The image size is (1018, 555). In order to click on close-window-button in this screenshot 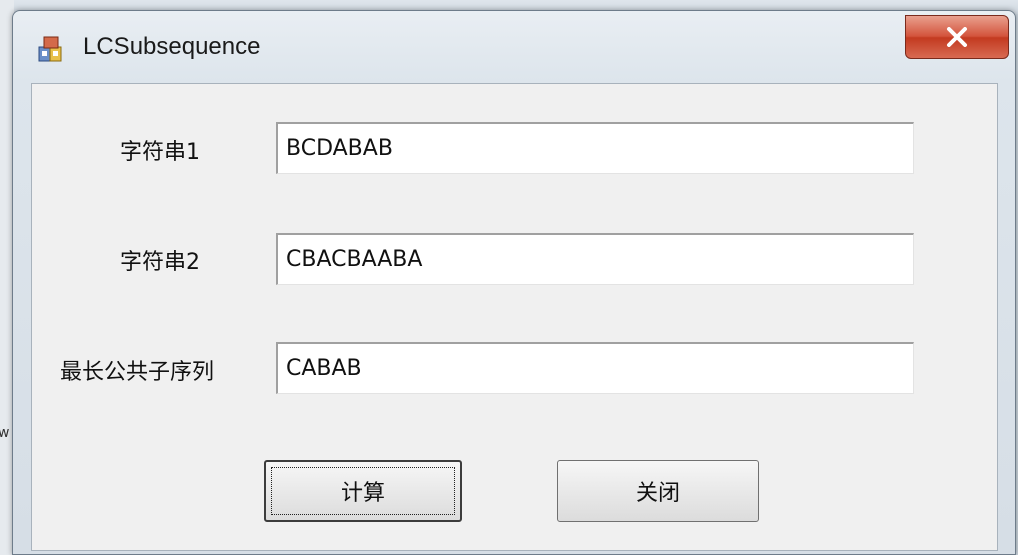, I will do `click(957, 37)`.